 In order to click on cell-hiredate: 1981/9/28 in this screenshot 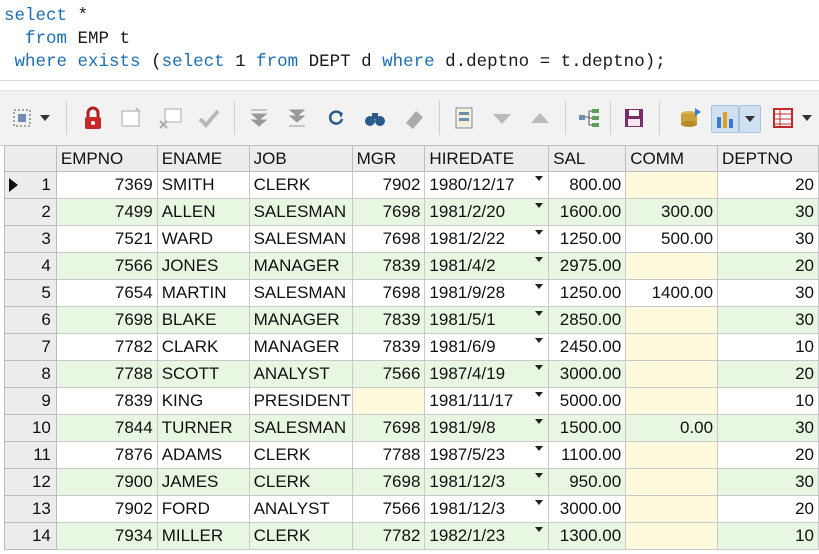, I will do `click(487, 293)`.